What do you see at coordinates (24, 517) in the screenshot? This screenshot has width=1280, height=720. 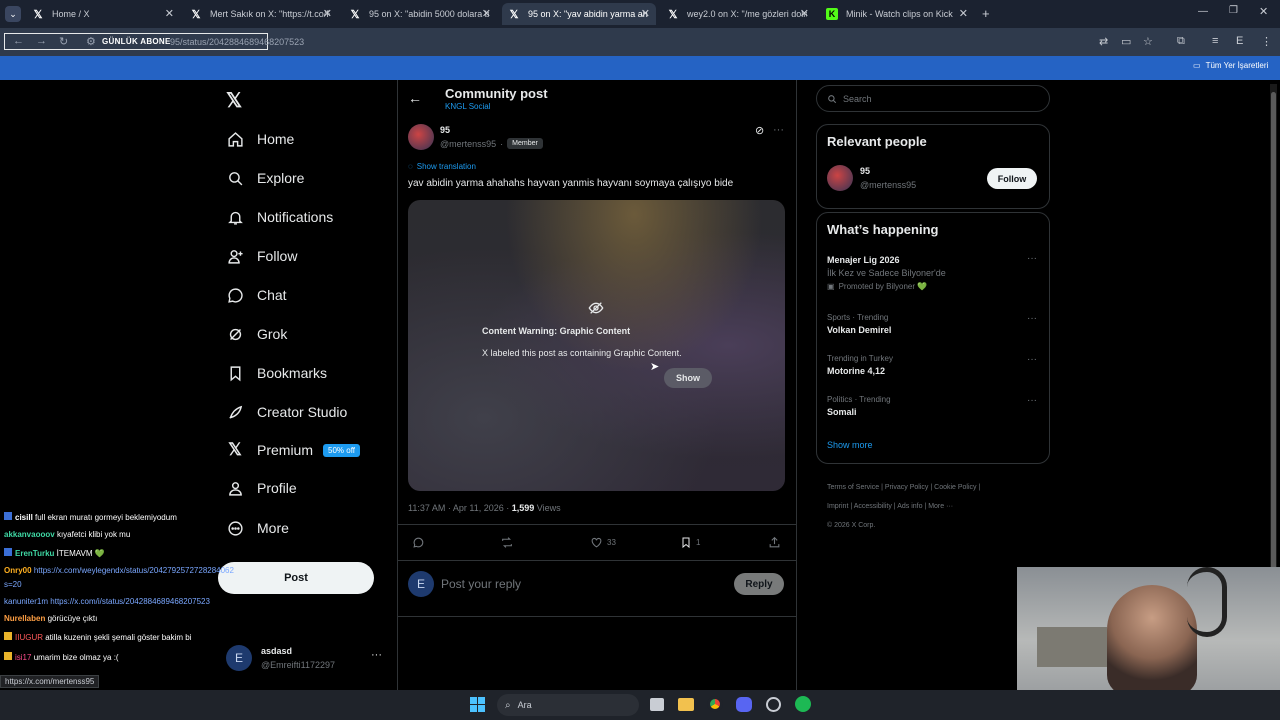 I see `chat-user: cisill` at bounding box center [24, 517].